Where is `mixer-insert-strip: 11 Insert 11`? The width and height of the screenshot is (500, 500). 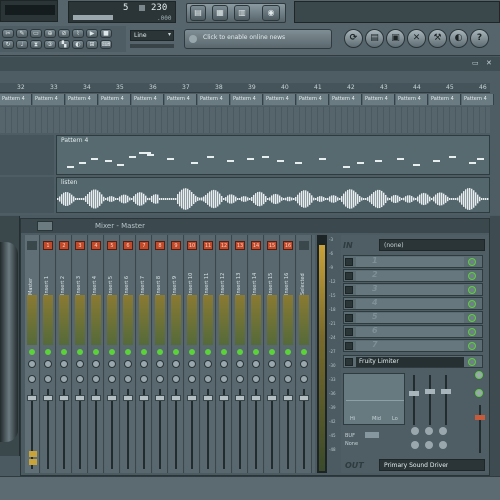 mixer-insert-strip: 11 Insert 11 is located at coordinates (208, 354).